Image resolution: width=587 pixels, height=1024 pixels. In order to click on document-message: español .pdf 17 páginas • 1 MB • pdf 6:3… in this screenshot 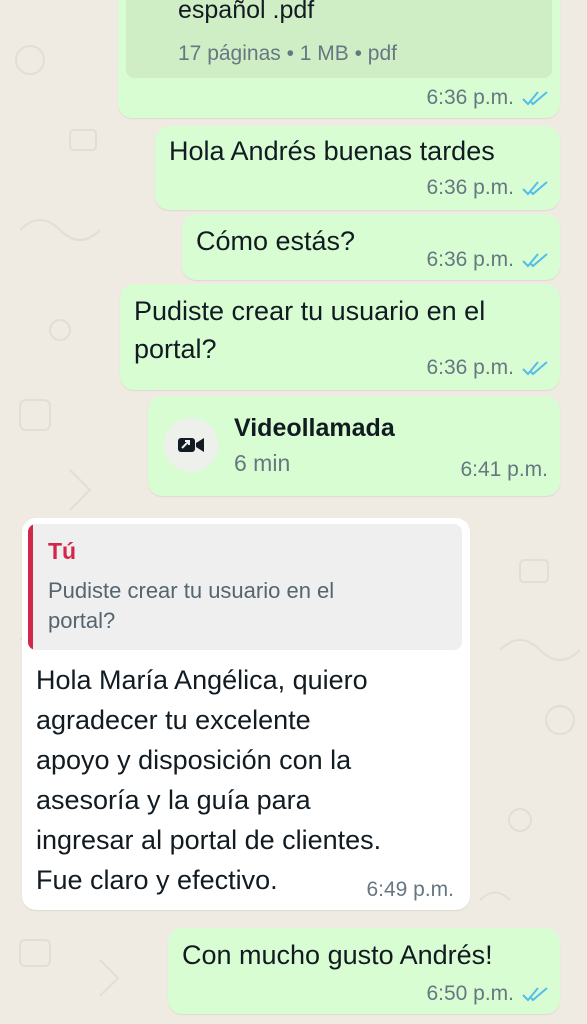, I will do `click(339, 59)`.